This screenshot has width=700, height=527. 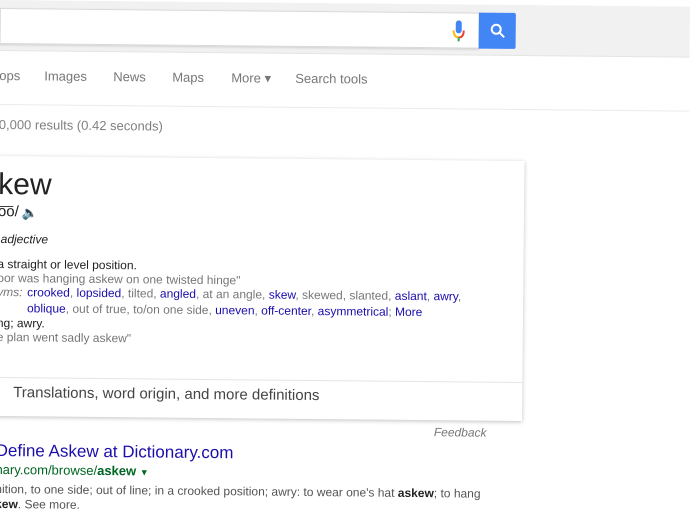 I want to click on synonyms-label: yms:, so click(x=11, y=292).